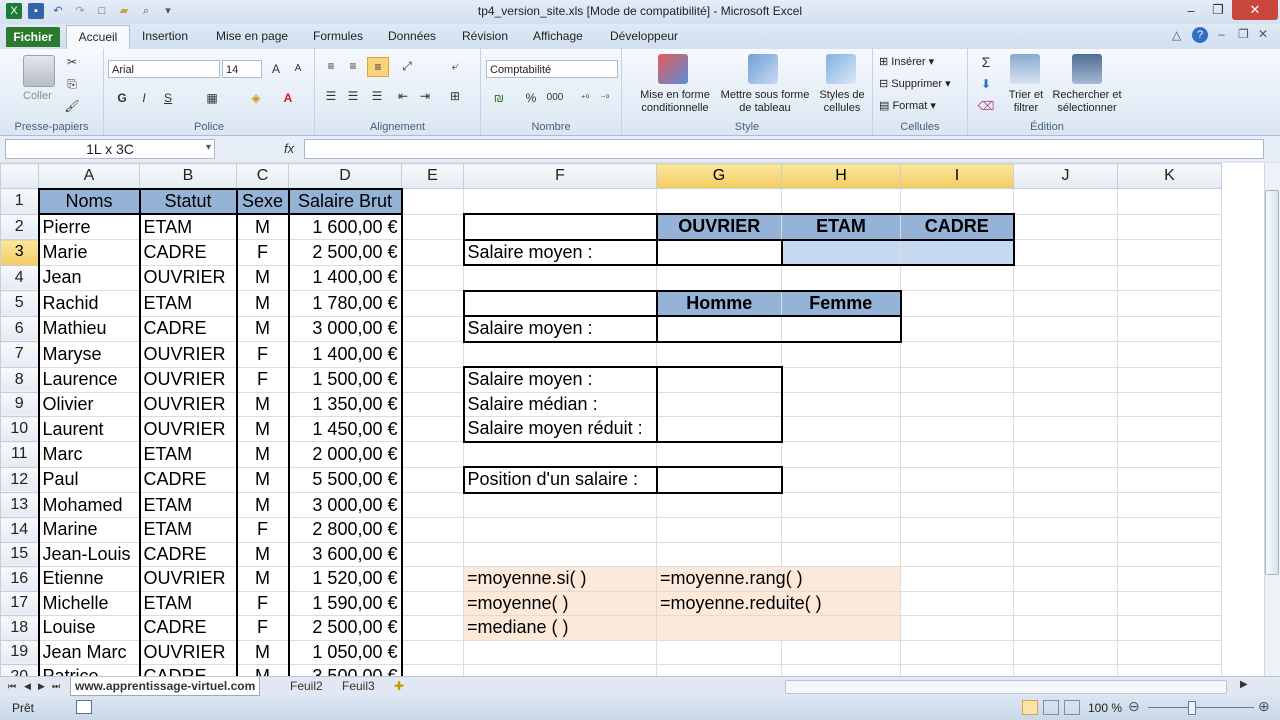  What do you see at coordinates (1087, 102) in the screenshot?
I see `find-select-button: Rechercher et sélectionner` at bounding box center [1087, 102].